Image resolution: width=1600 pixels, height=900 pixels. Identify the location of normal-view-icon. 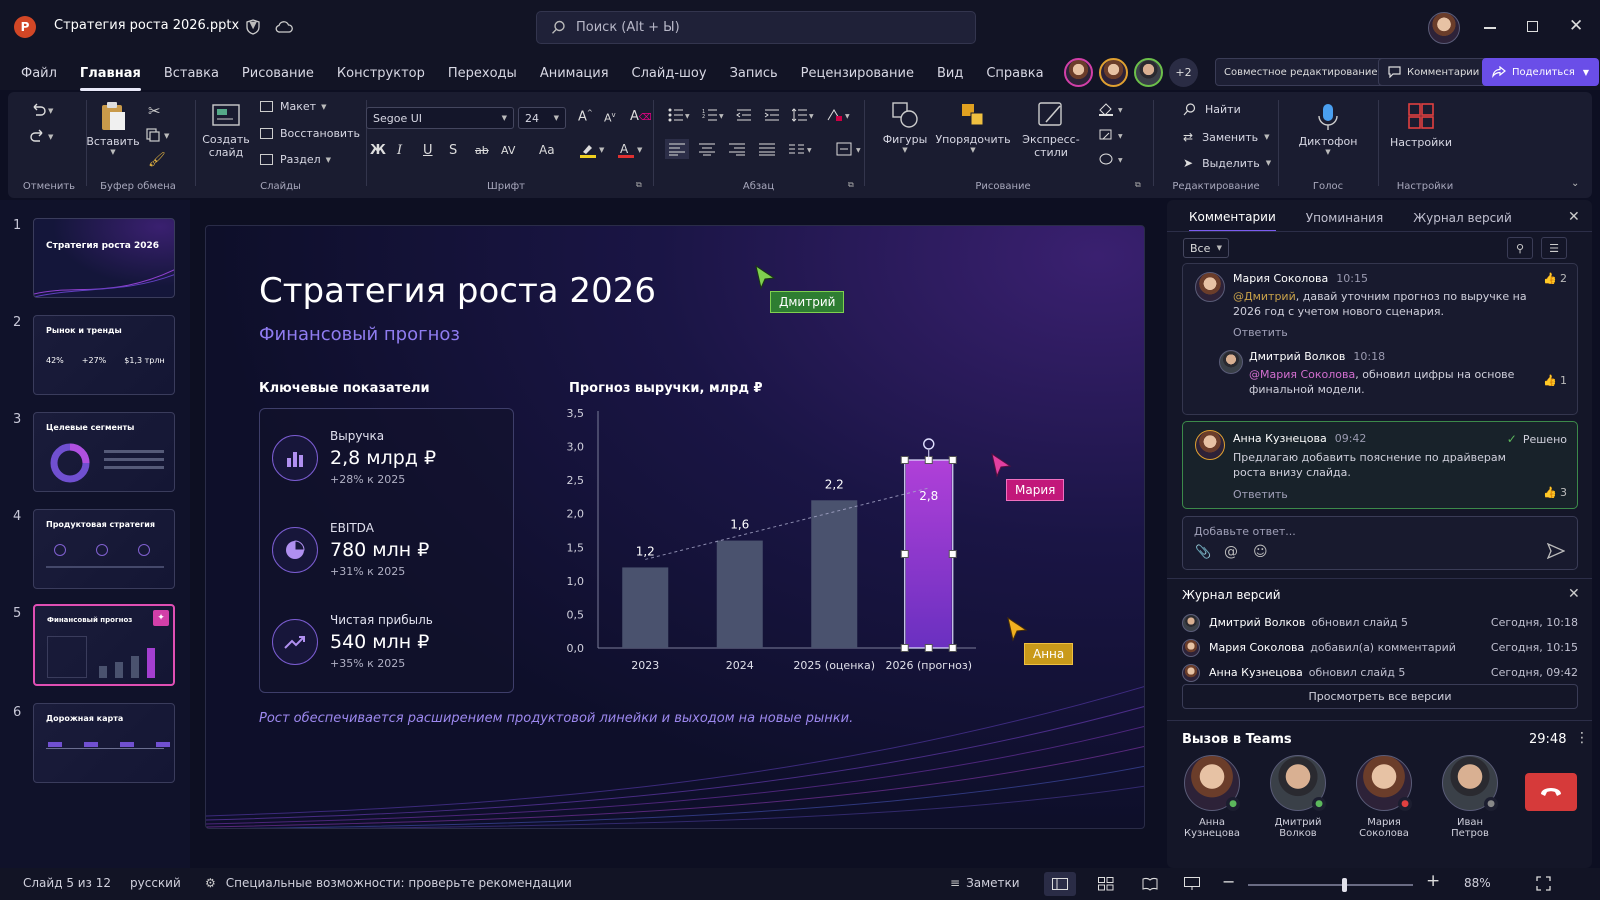
(1060, 884).